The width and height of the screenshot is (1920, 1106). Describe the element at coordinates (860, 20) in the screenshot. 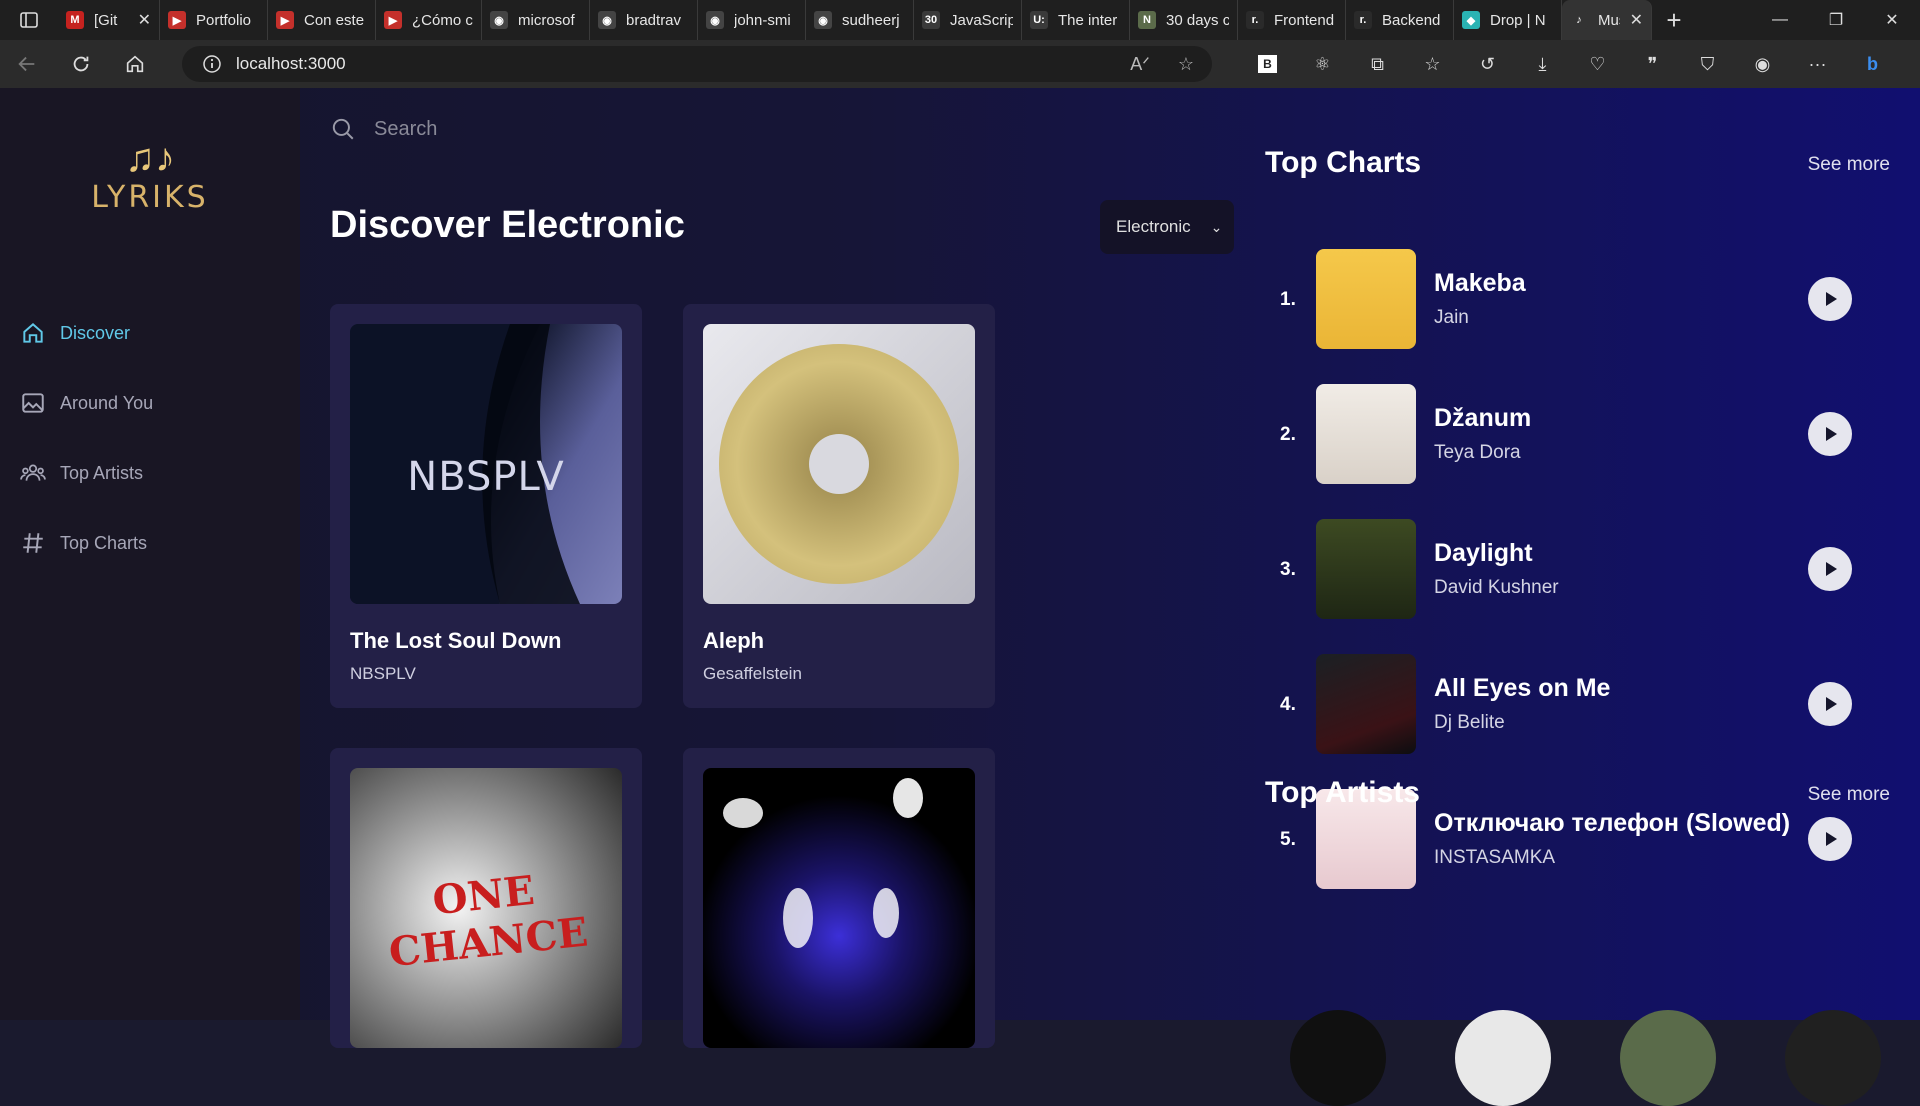

I see `browser-tab: ◉ sudheerj` at that location.